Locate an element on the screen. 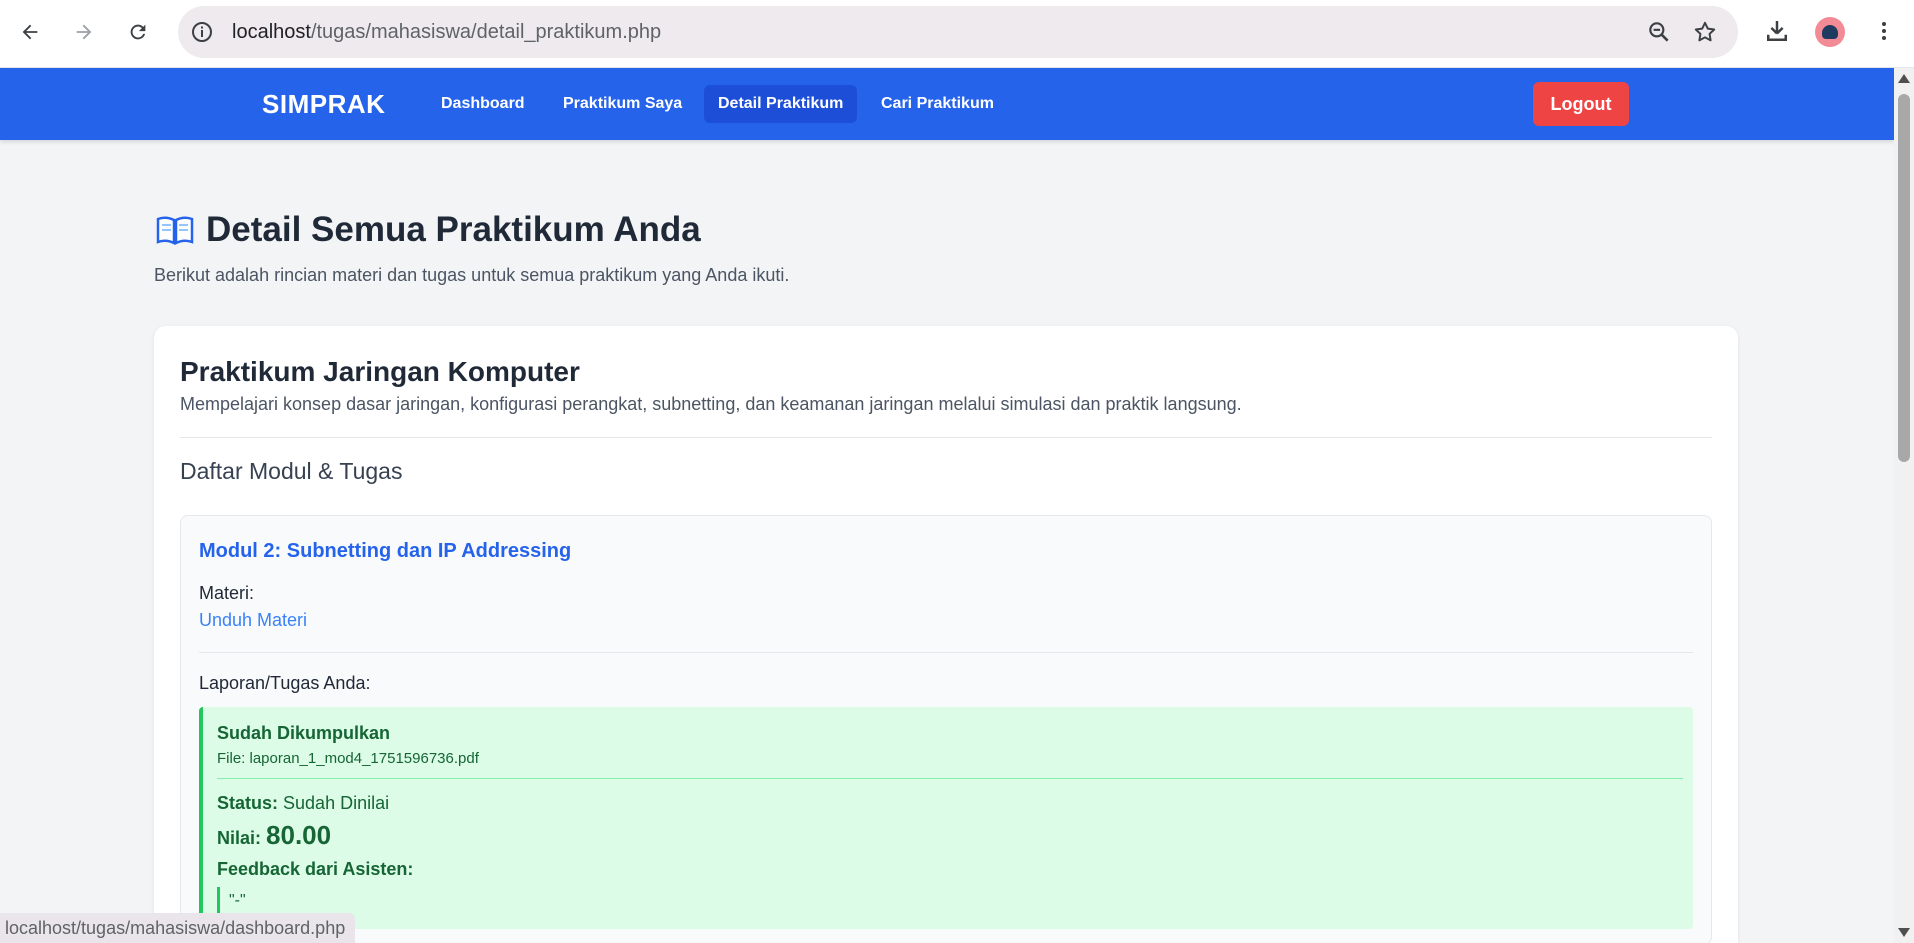  section-title: Daftar Modul & Tugas is located at coordinates (291, 471).